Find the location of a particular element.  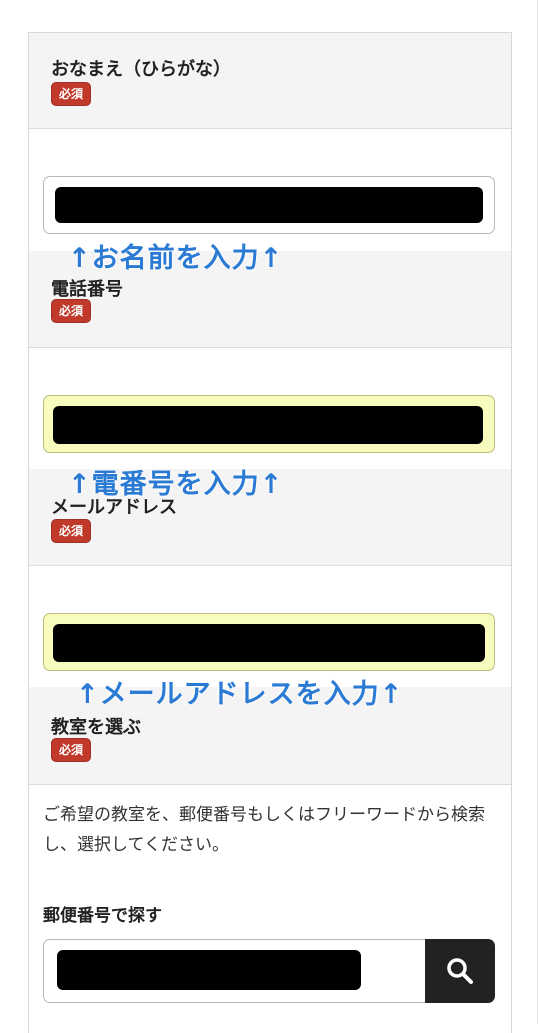

email-input-annotation: ↑メールアドレスを入力↑ is located at coordinates (240, 694).